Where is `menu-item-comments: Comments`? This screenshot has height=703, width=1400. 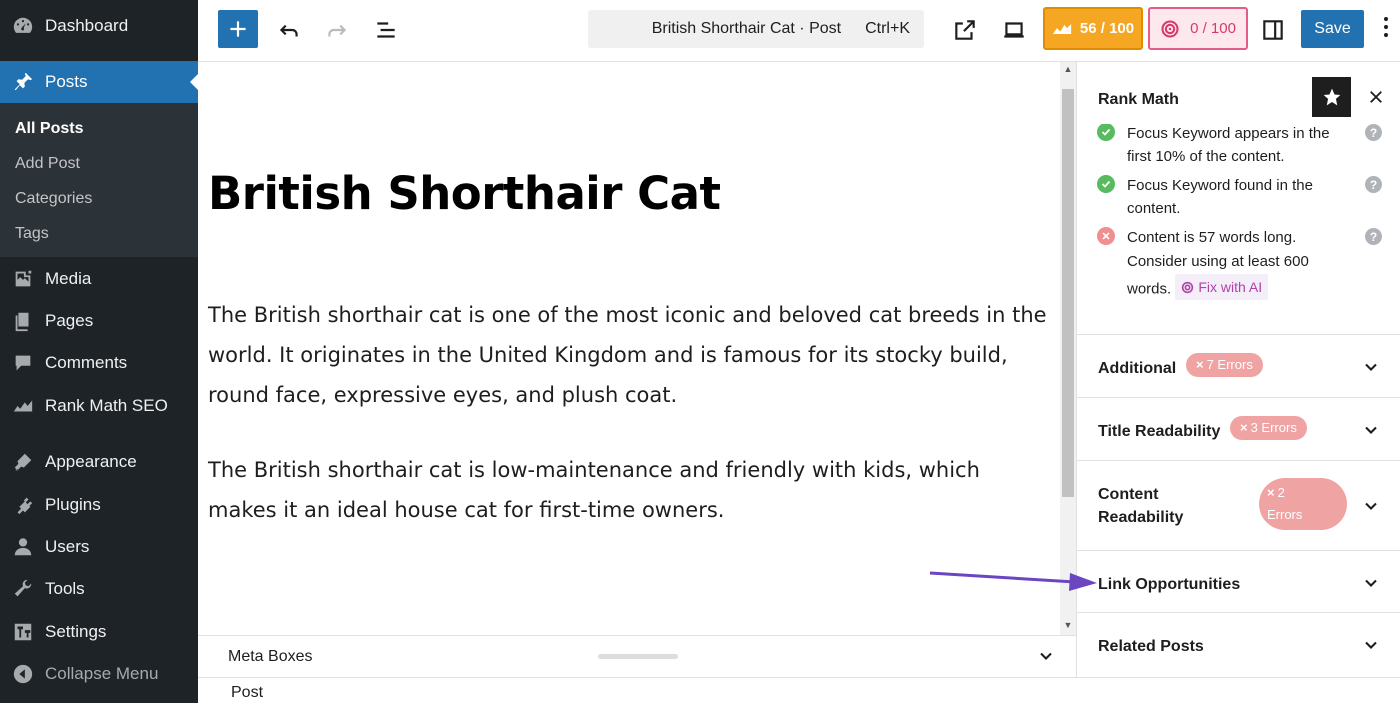
menu-item-comments: Comments is located at coordinates (99, 363).